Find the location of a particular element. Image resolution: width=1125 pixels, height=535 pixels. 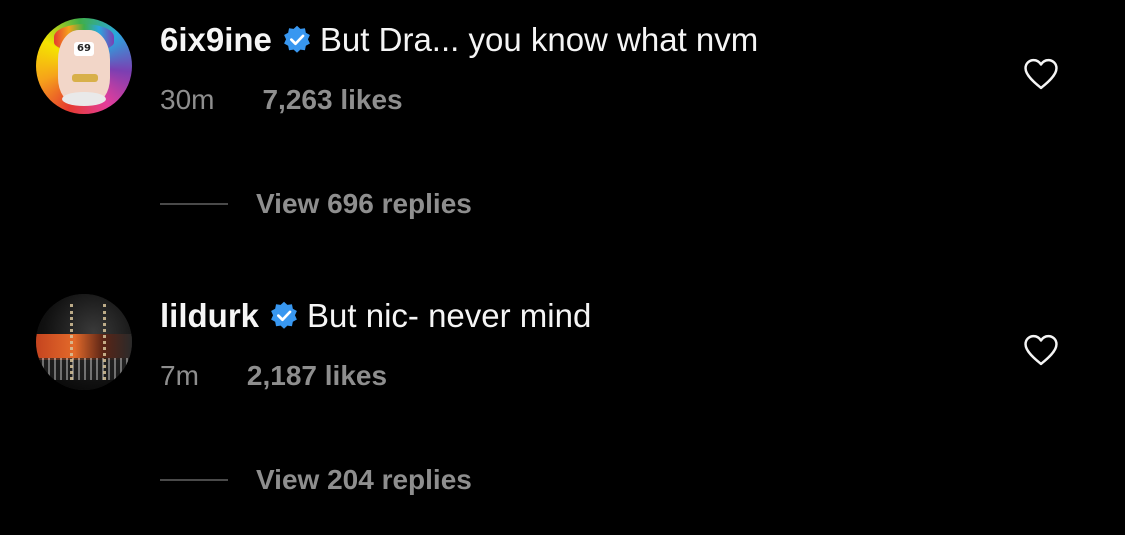

comment-meta: 7m 2,187 likes is located at coordinates (273, 376).